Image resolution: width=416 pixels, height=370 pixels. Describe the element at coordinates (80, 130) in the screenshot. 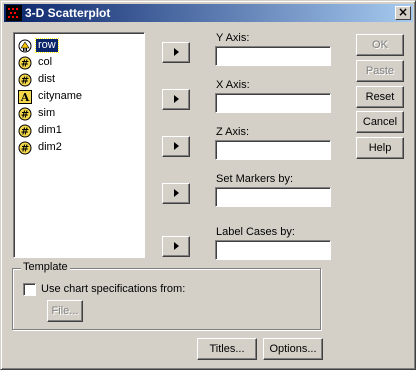

I see `variable-item-dim1: # dim1` at that location.